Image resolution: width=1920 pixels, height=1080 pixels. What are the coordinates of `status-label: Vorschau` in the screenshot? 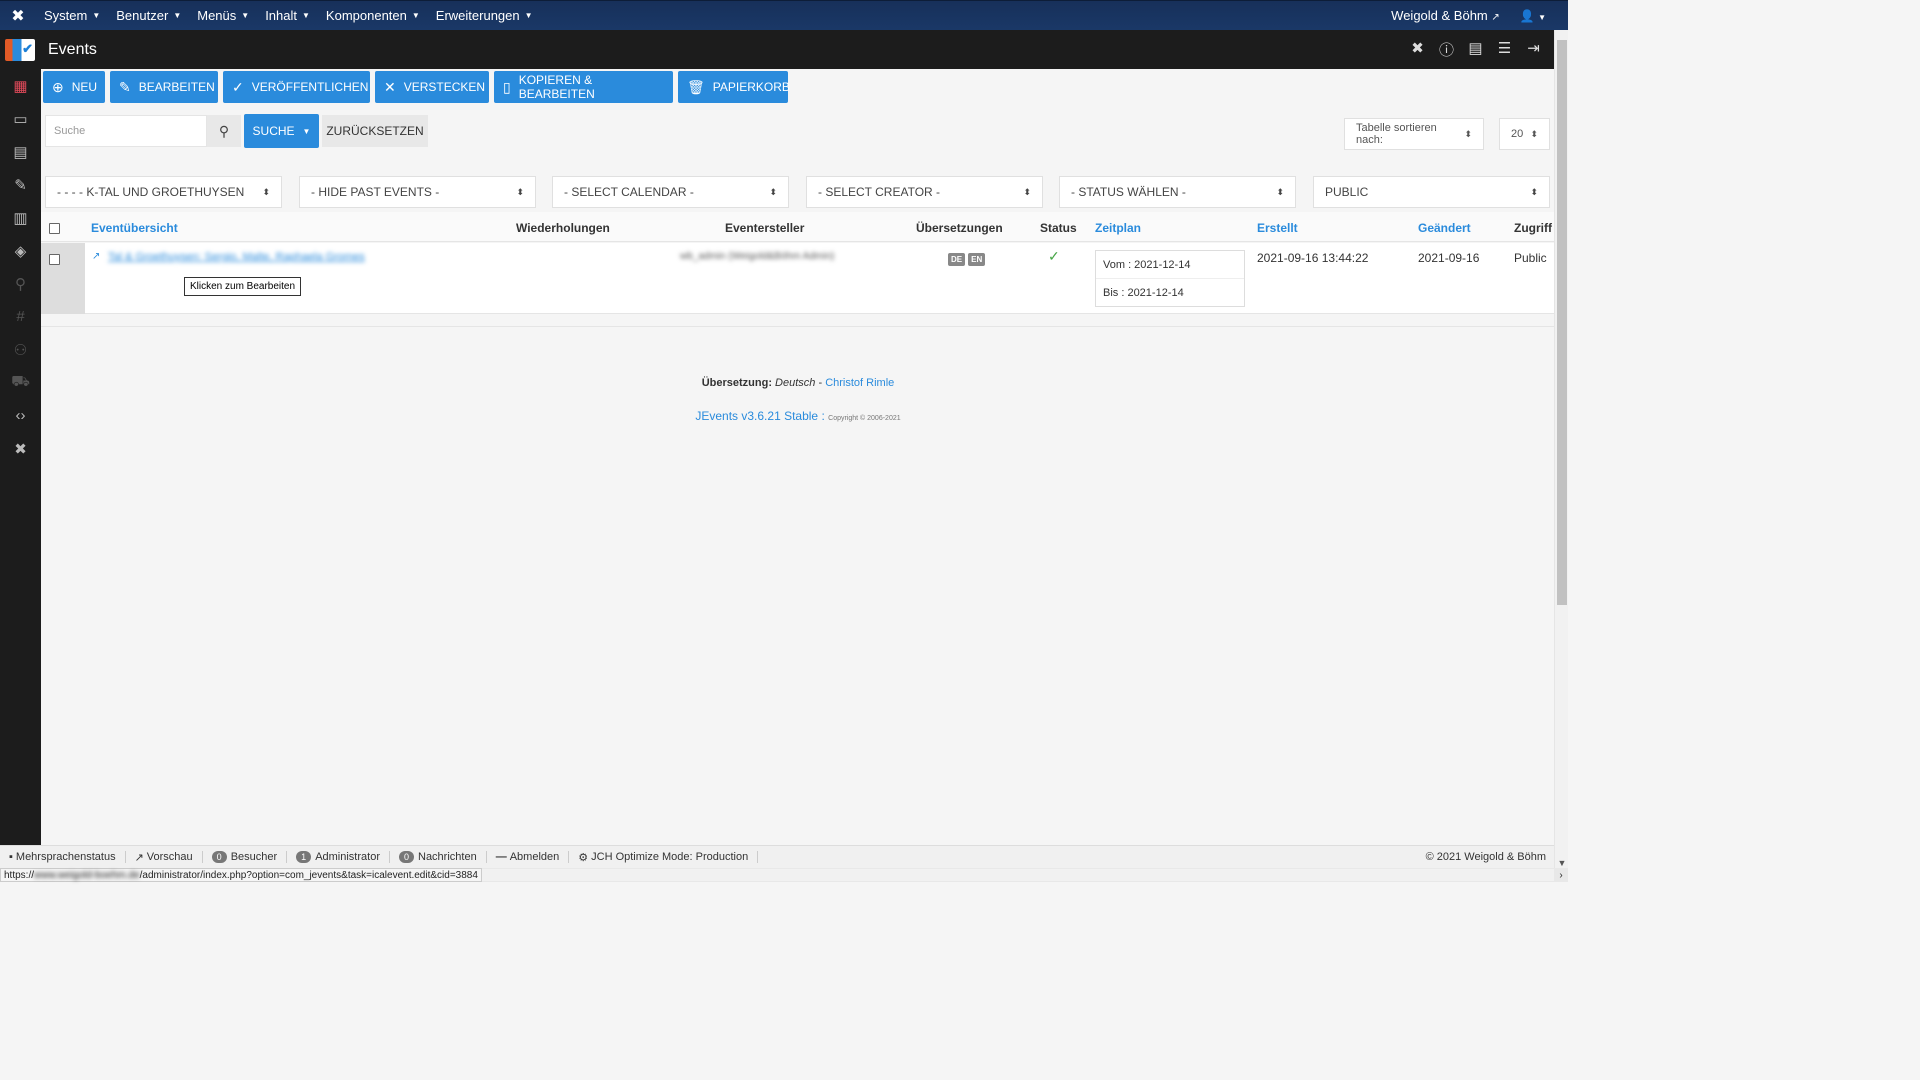 It's located at (169, 857).